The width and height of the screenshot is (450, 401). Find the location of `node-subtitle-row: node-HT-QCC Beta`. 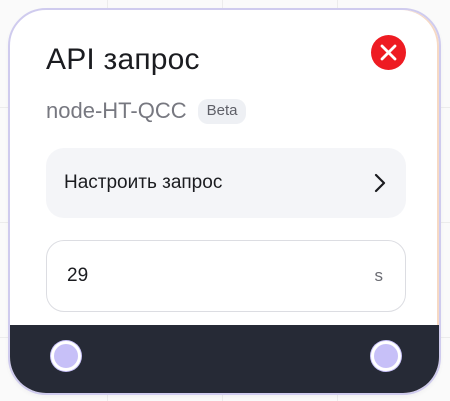

node-subtitle-row: node-HT-QCC Beta is located at coordinates (146, 111).